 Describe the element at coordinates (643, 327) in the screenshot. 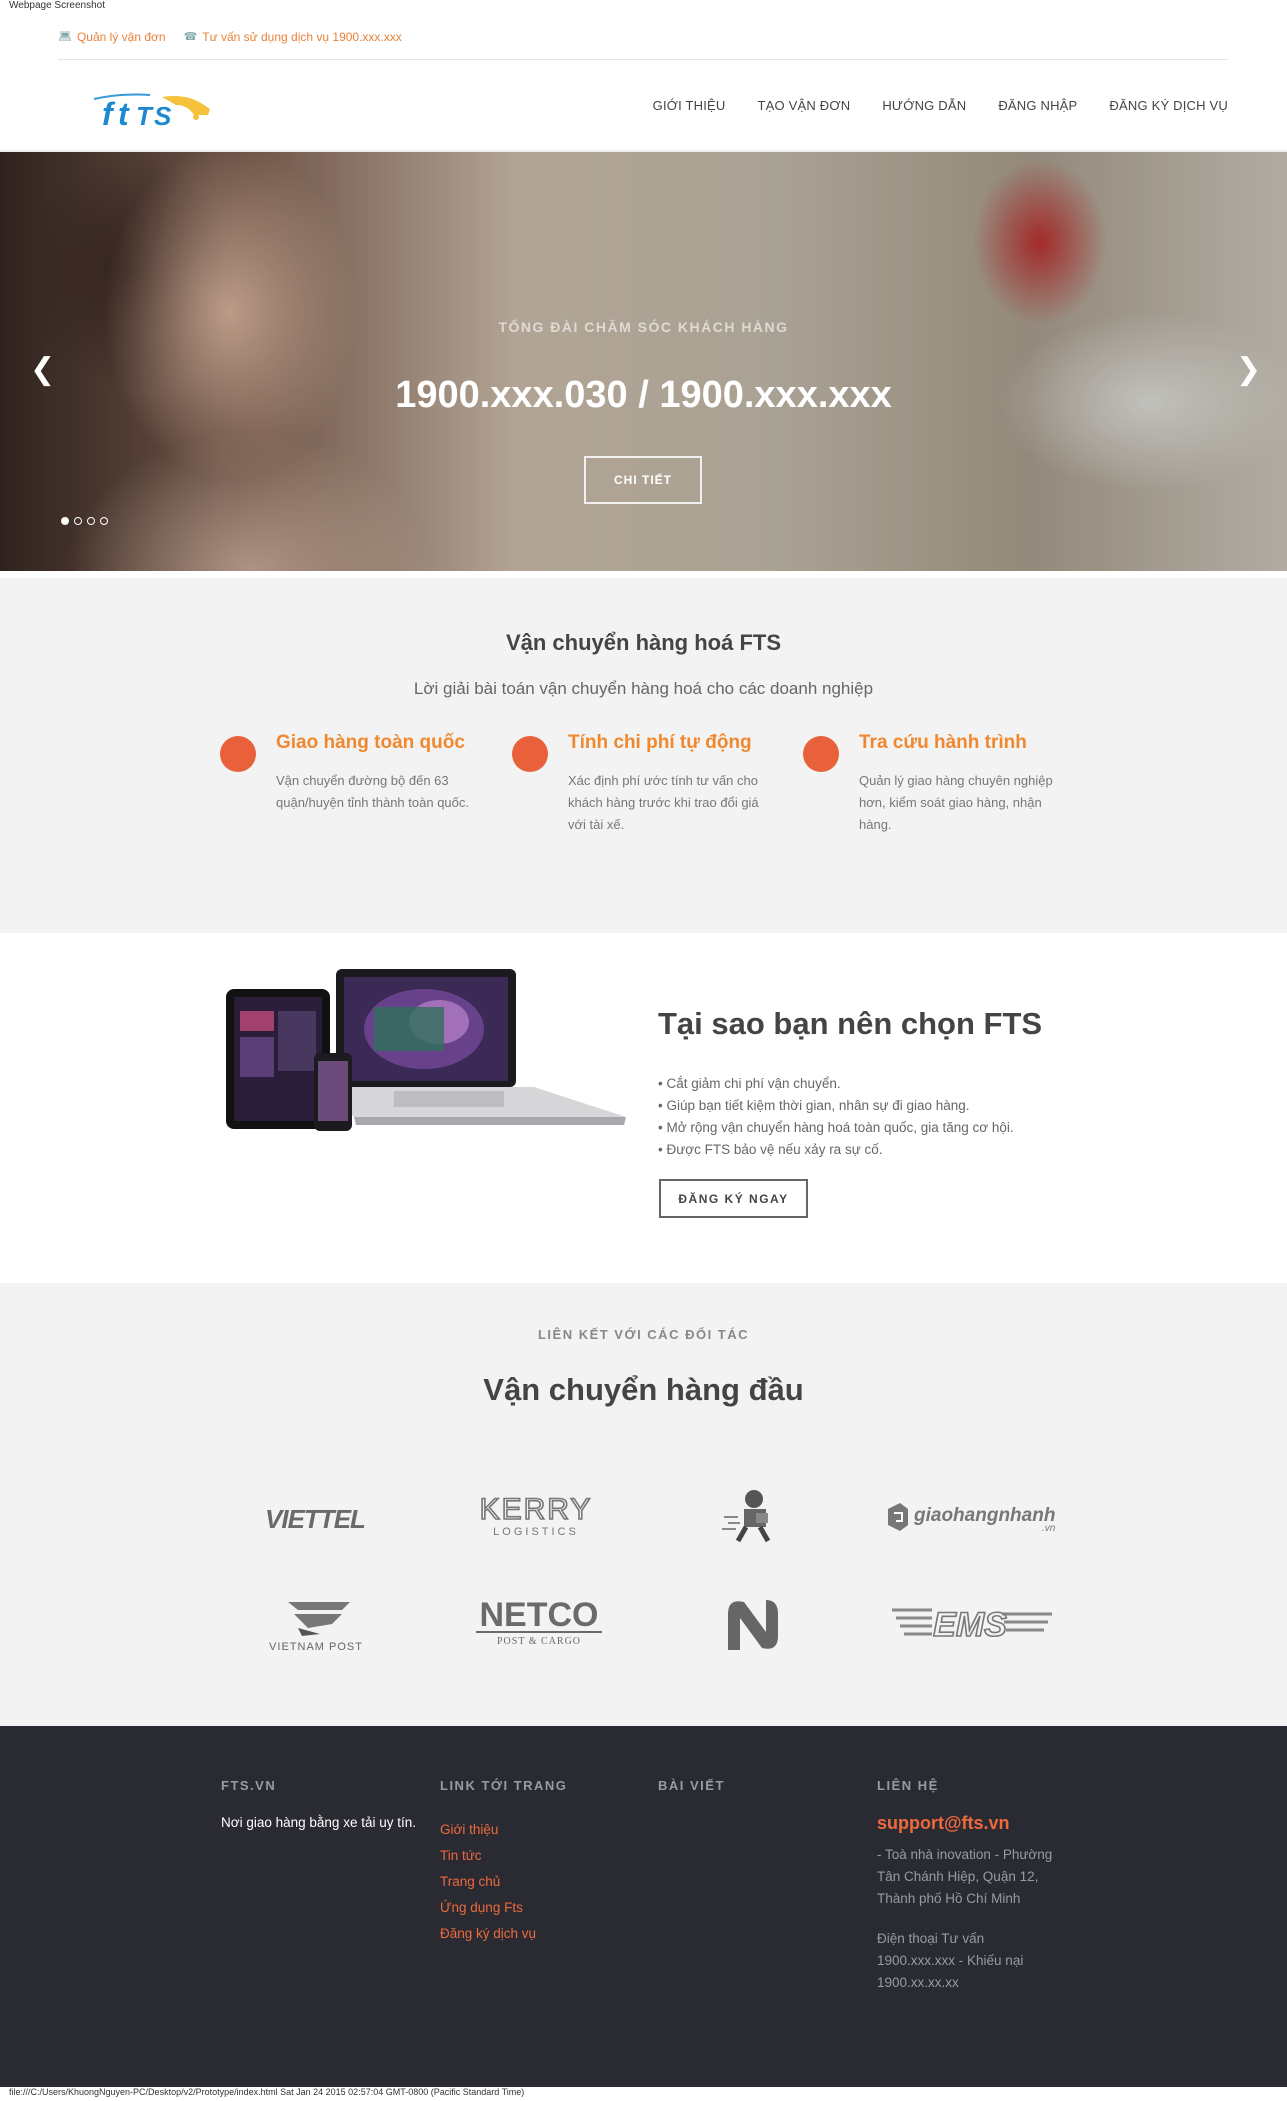

I see `hero-kicker: TỔNG ĐÀI CHĂM SÓC KHÁCH HÀNG` at that location.